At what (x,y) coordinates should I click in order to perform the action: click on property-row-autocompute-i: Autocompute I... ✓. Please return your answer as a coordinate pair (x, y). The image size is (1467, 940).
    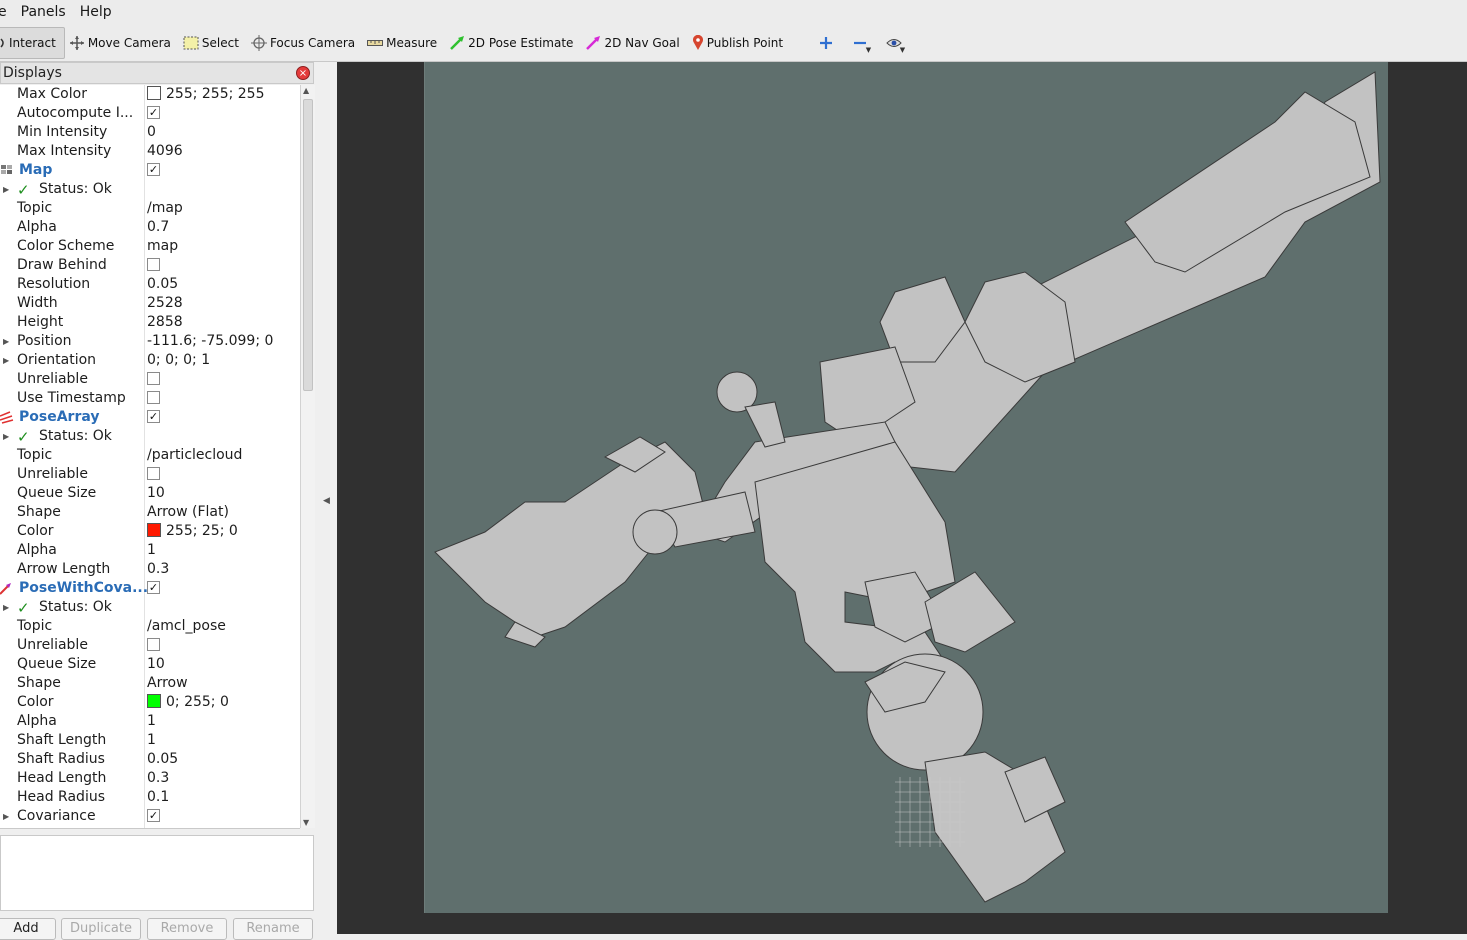
    Looking at the image, I should click on (150, 113).